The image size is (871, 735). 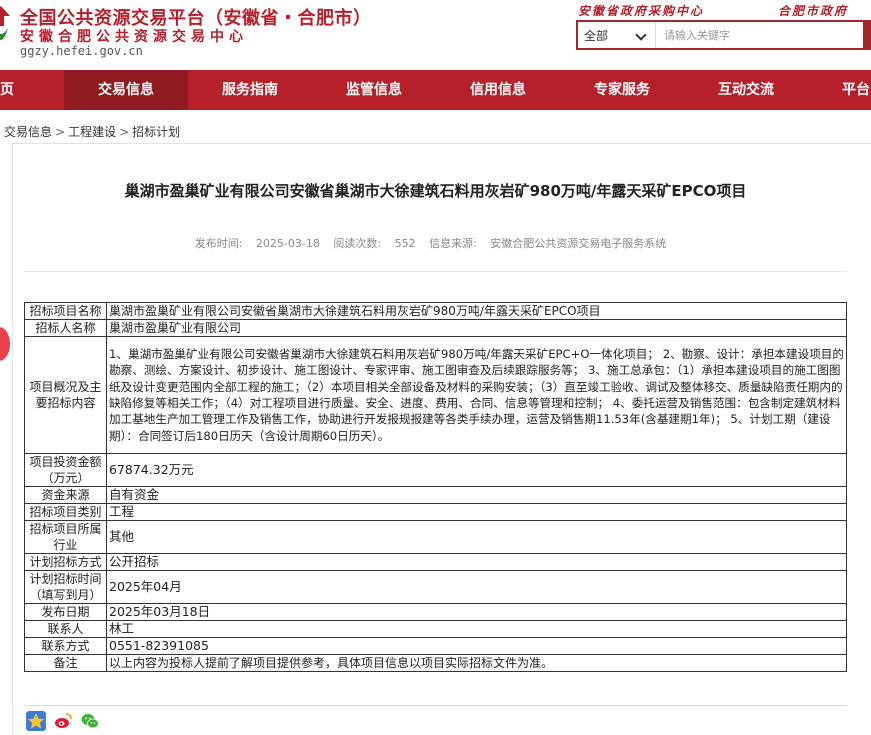 What do you see at coordinates (65, 328) in the screenshot?
I see `row-key: 招标人名称` at bounding box center [65, 328].